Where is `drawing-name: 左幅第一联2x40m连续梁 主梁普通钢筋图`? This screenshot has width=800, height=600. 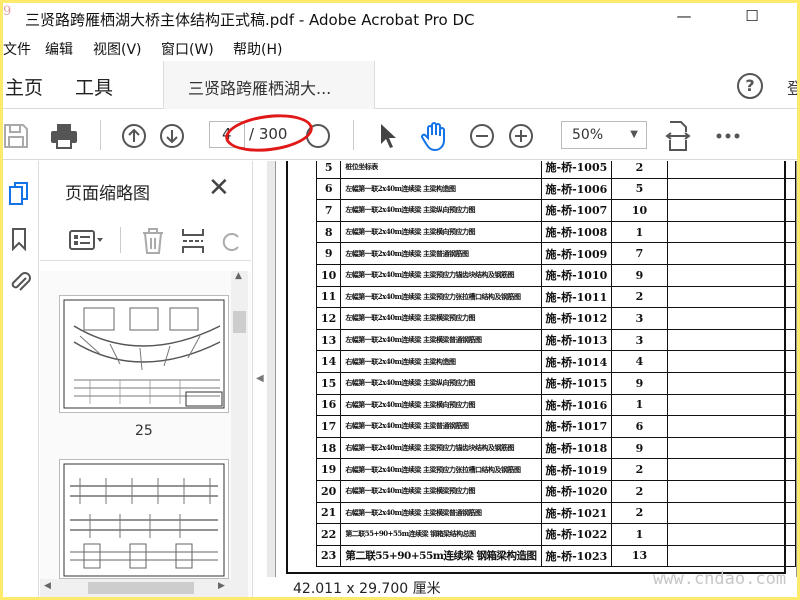
drawing-name: 左幅第一联2x40m连续梁 主梁普通钢筋图 is located at coordinates (441, 253).